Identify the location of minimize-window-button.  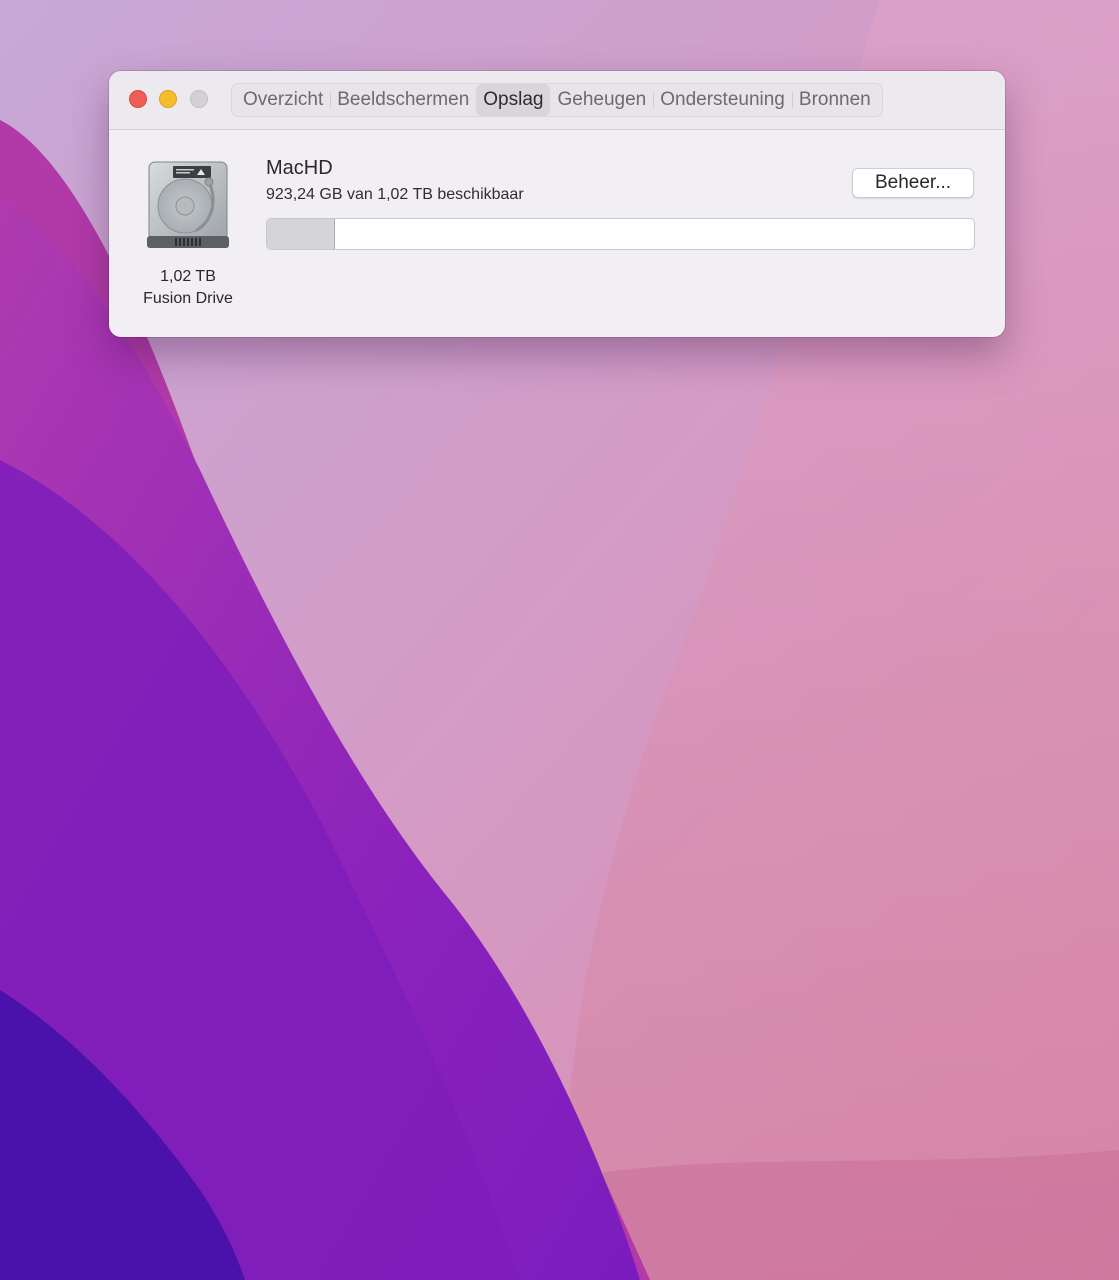
(168, 99).